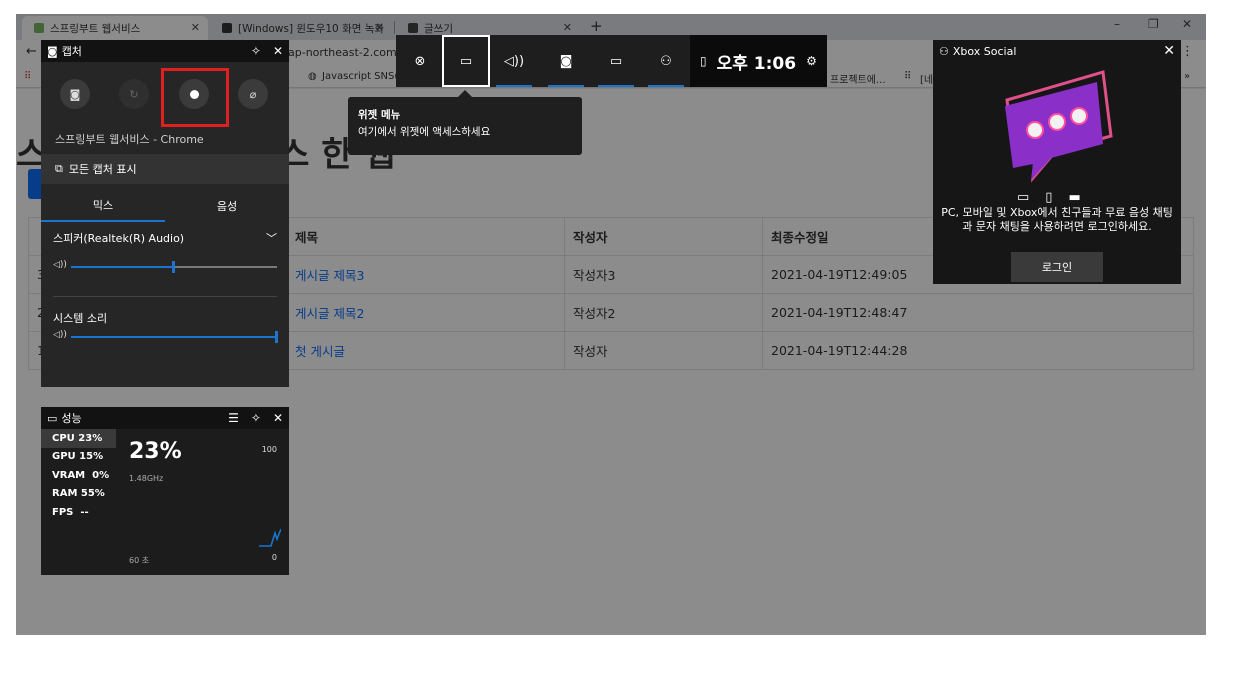 This screenshot has height=675, width=1238. I want to click on metric-value: 55%, so click(92, 494).